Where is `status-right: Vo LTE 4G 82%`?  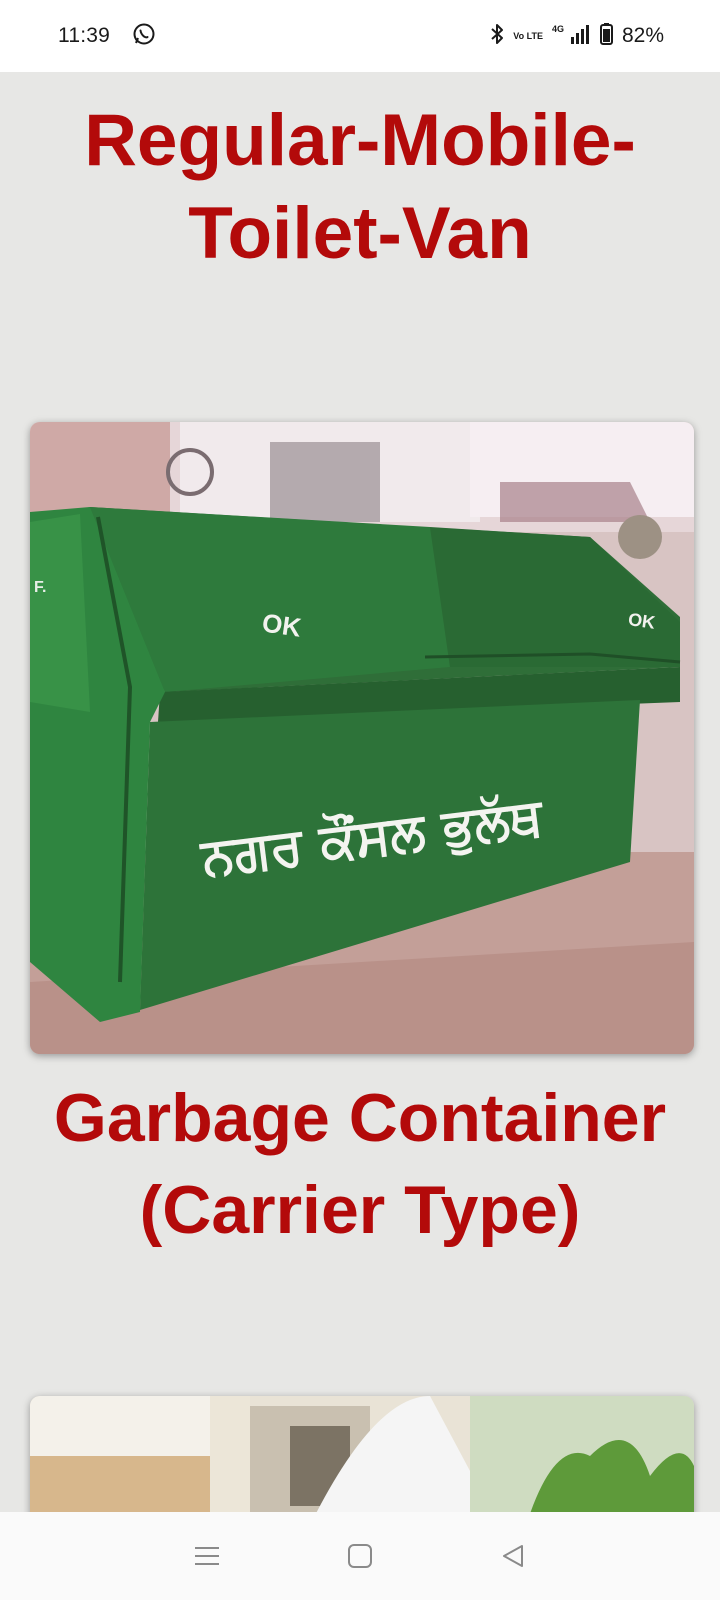
status-right: Vo LTE 4G 82% is located at coordinates (577, 36).